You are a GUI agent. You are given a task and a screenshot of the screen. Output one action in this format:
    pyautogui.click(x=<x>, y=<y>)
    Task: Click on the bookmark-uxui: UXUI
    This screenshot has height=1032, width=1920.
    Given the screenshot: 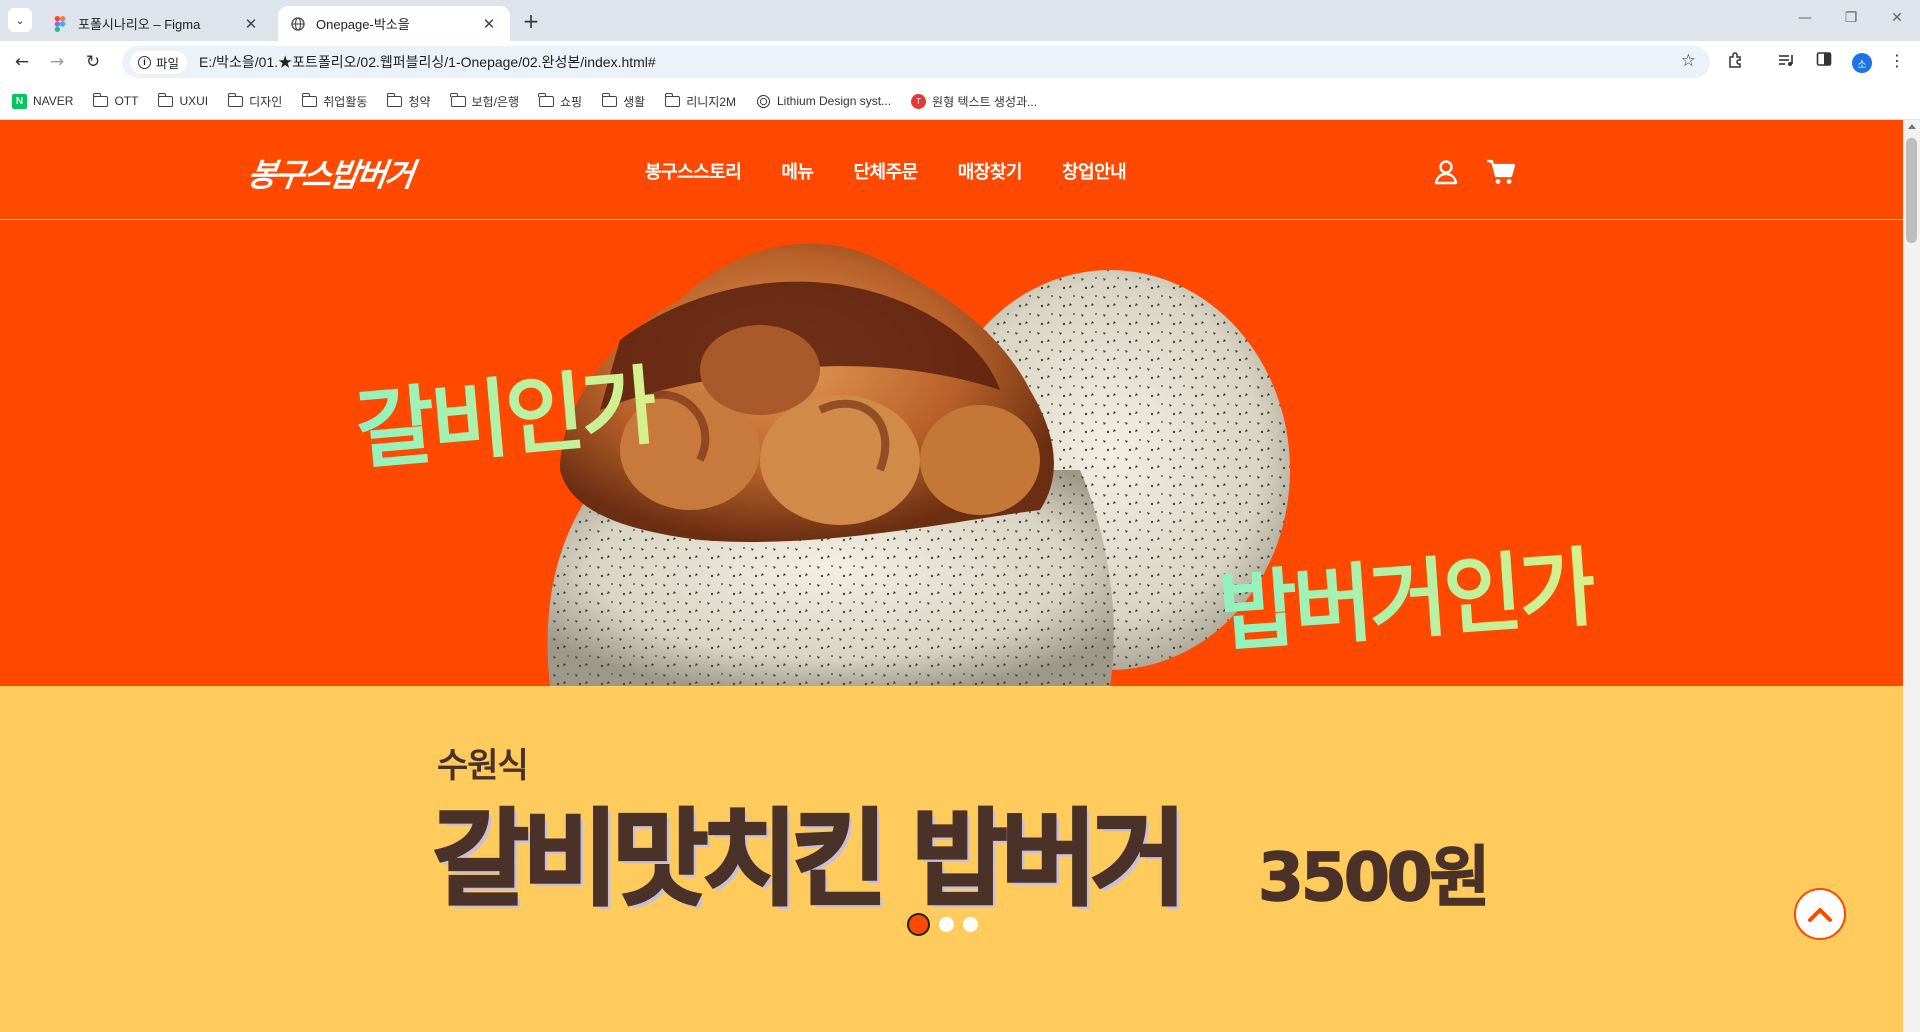 What is the action you would take?
    pyautogui.click(x=183, y=100)
    